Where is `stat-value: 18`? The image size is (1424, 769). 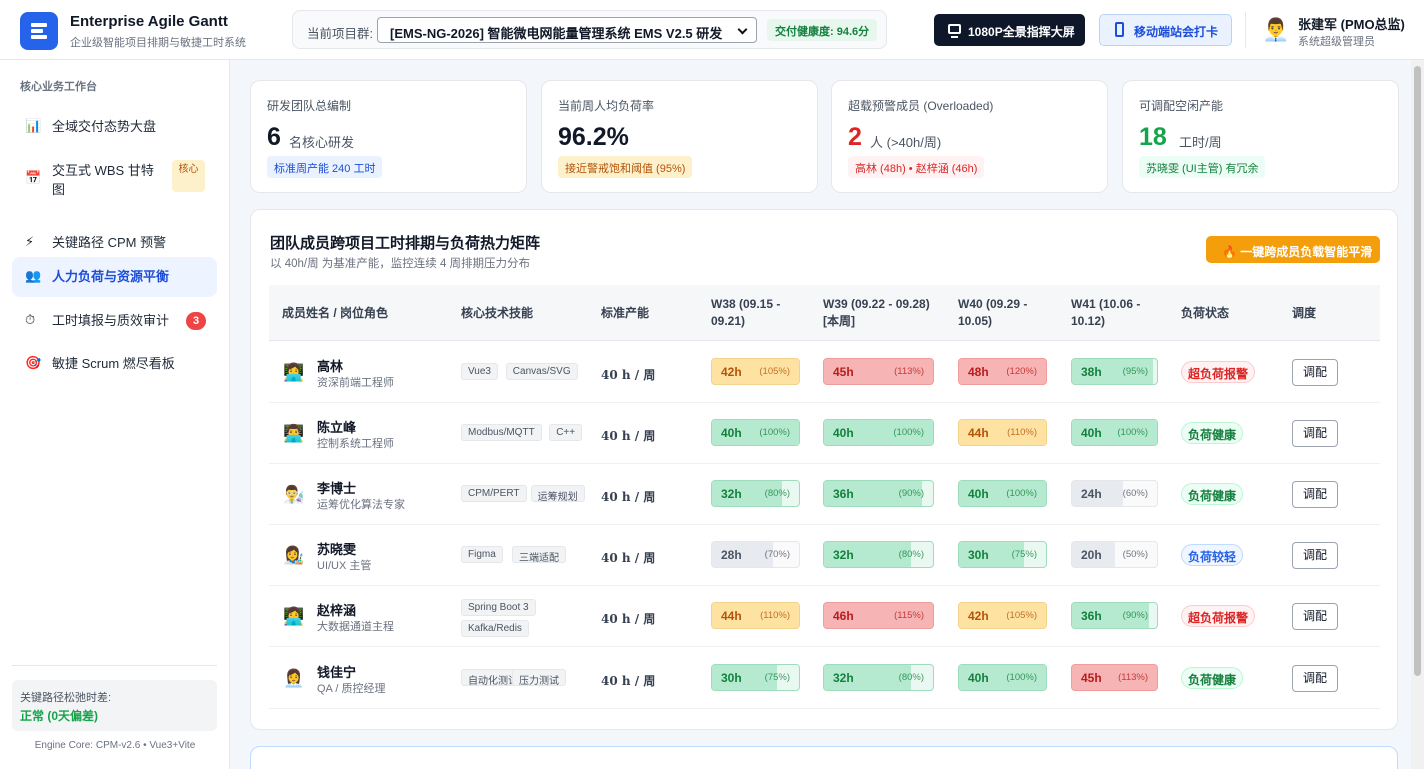 stat-value: 18 is located at coordinates (1153, 137).